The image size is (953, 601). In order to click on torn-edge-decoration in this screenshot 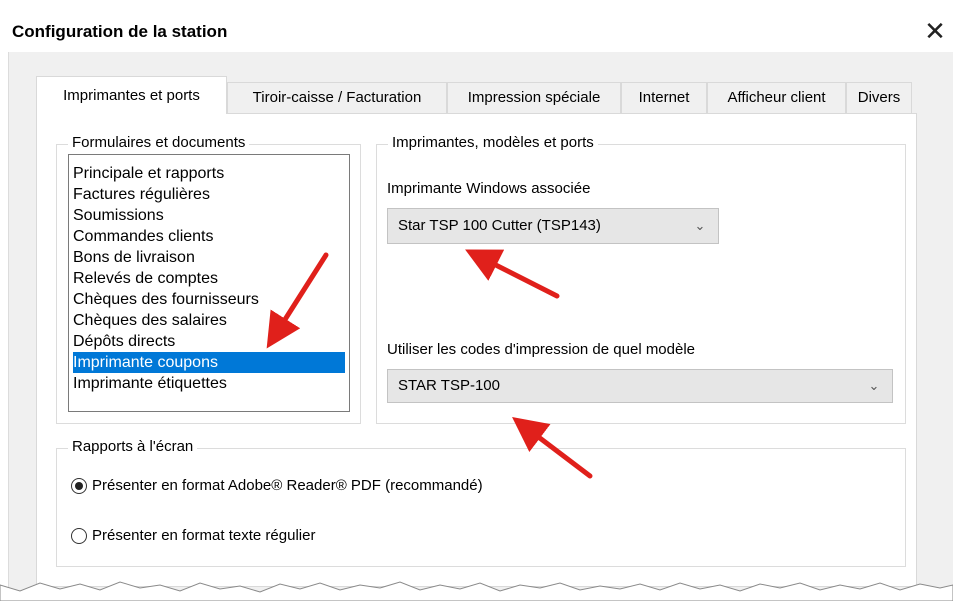, I will do `click(476, 591)`.